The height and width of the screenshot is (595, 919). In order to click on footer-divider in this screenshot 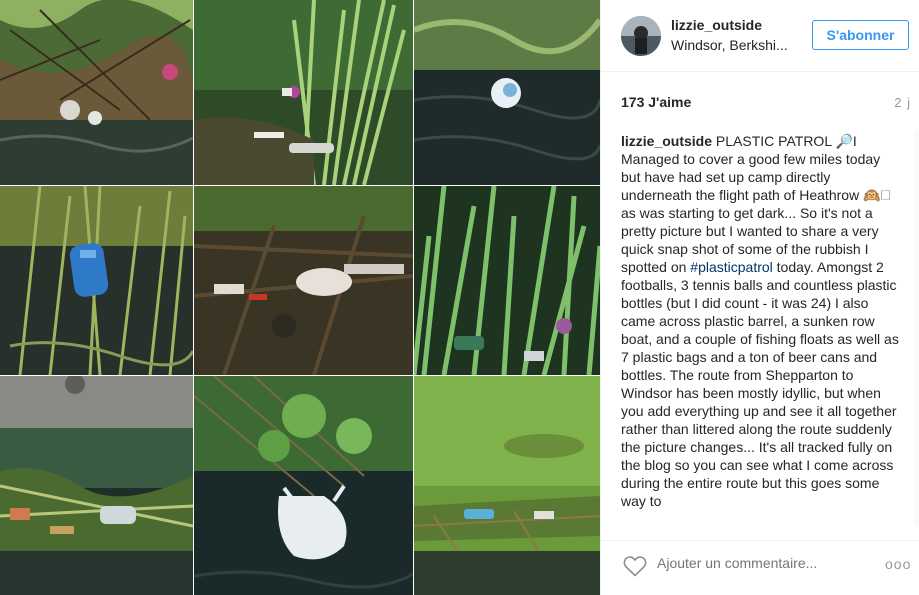, I will do `click(760, 540)`.